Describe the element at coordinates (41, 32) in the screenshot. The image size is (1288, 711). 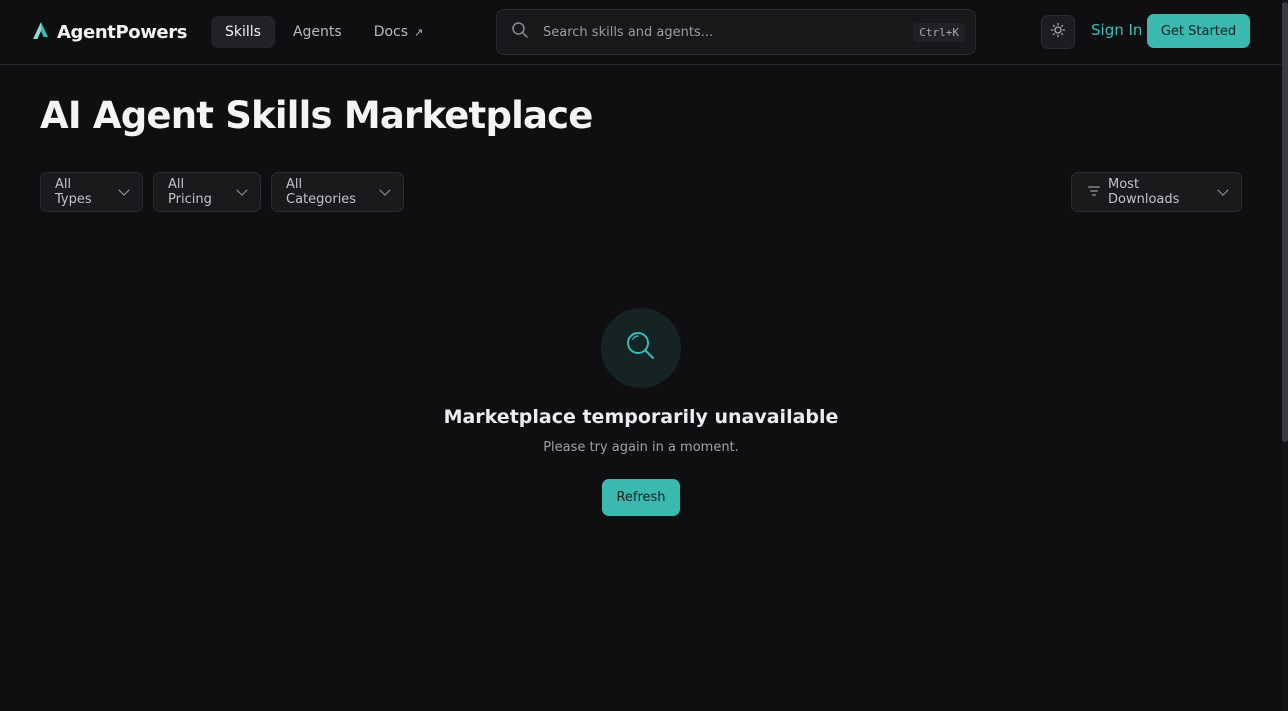
I see `agentpowers-logo-icon` at that location.